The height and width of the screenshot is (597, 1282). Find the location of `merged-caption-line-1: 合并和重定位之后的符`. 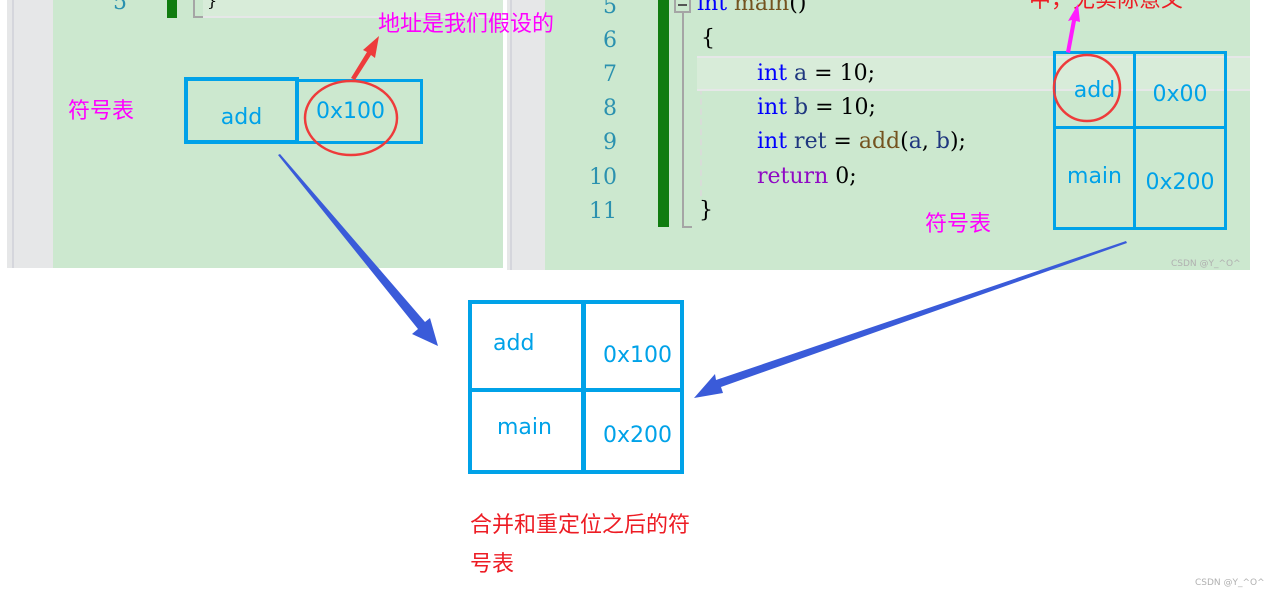

merged-caption-line-1: 合并和重定位之后的符 is located at coordinates (580, 525).